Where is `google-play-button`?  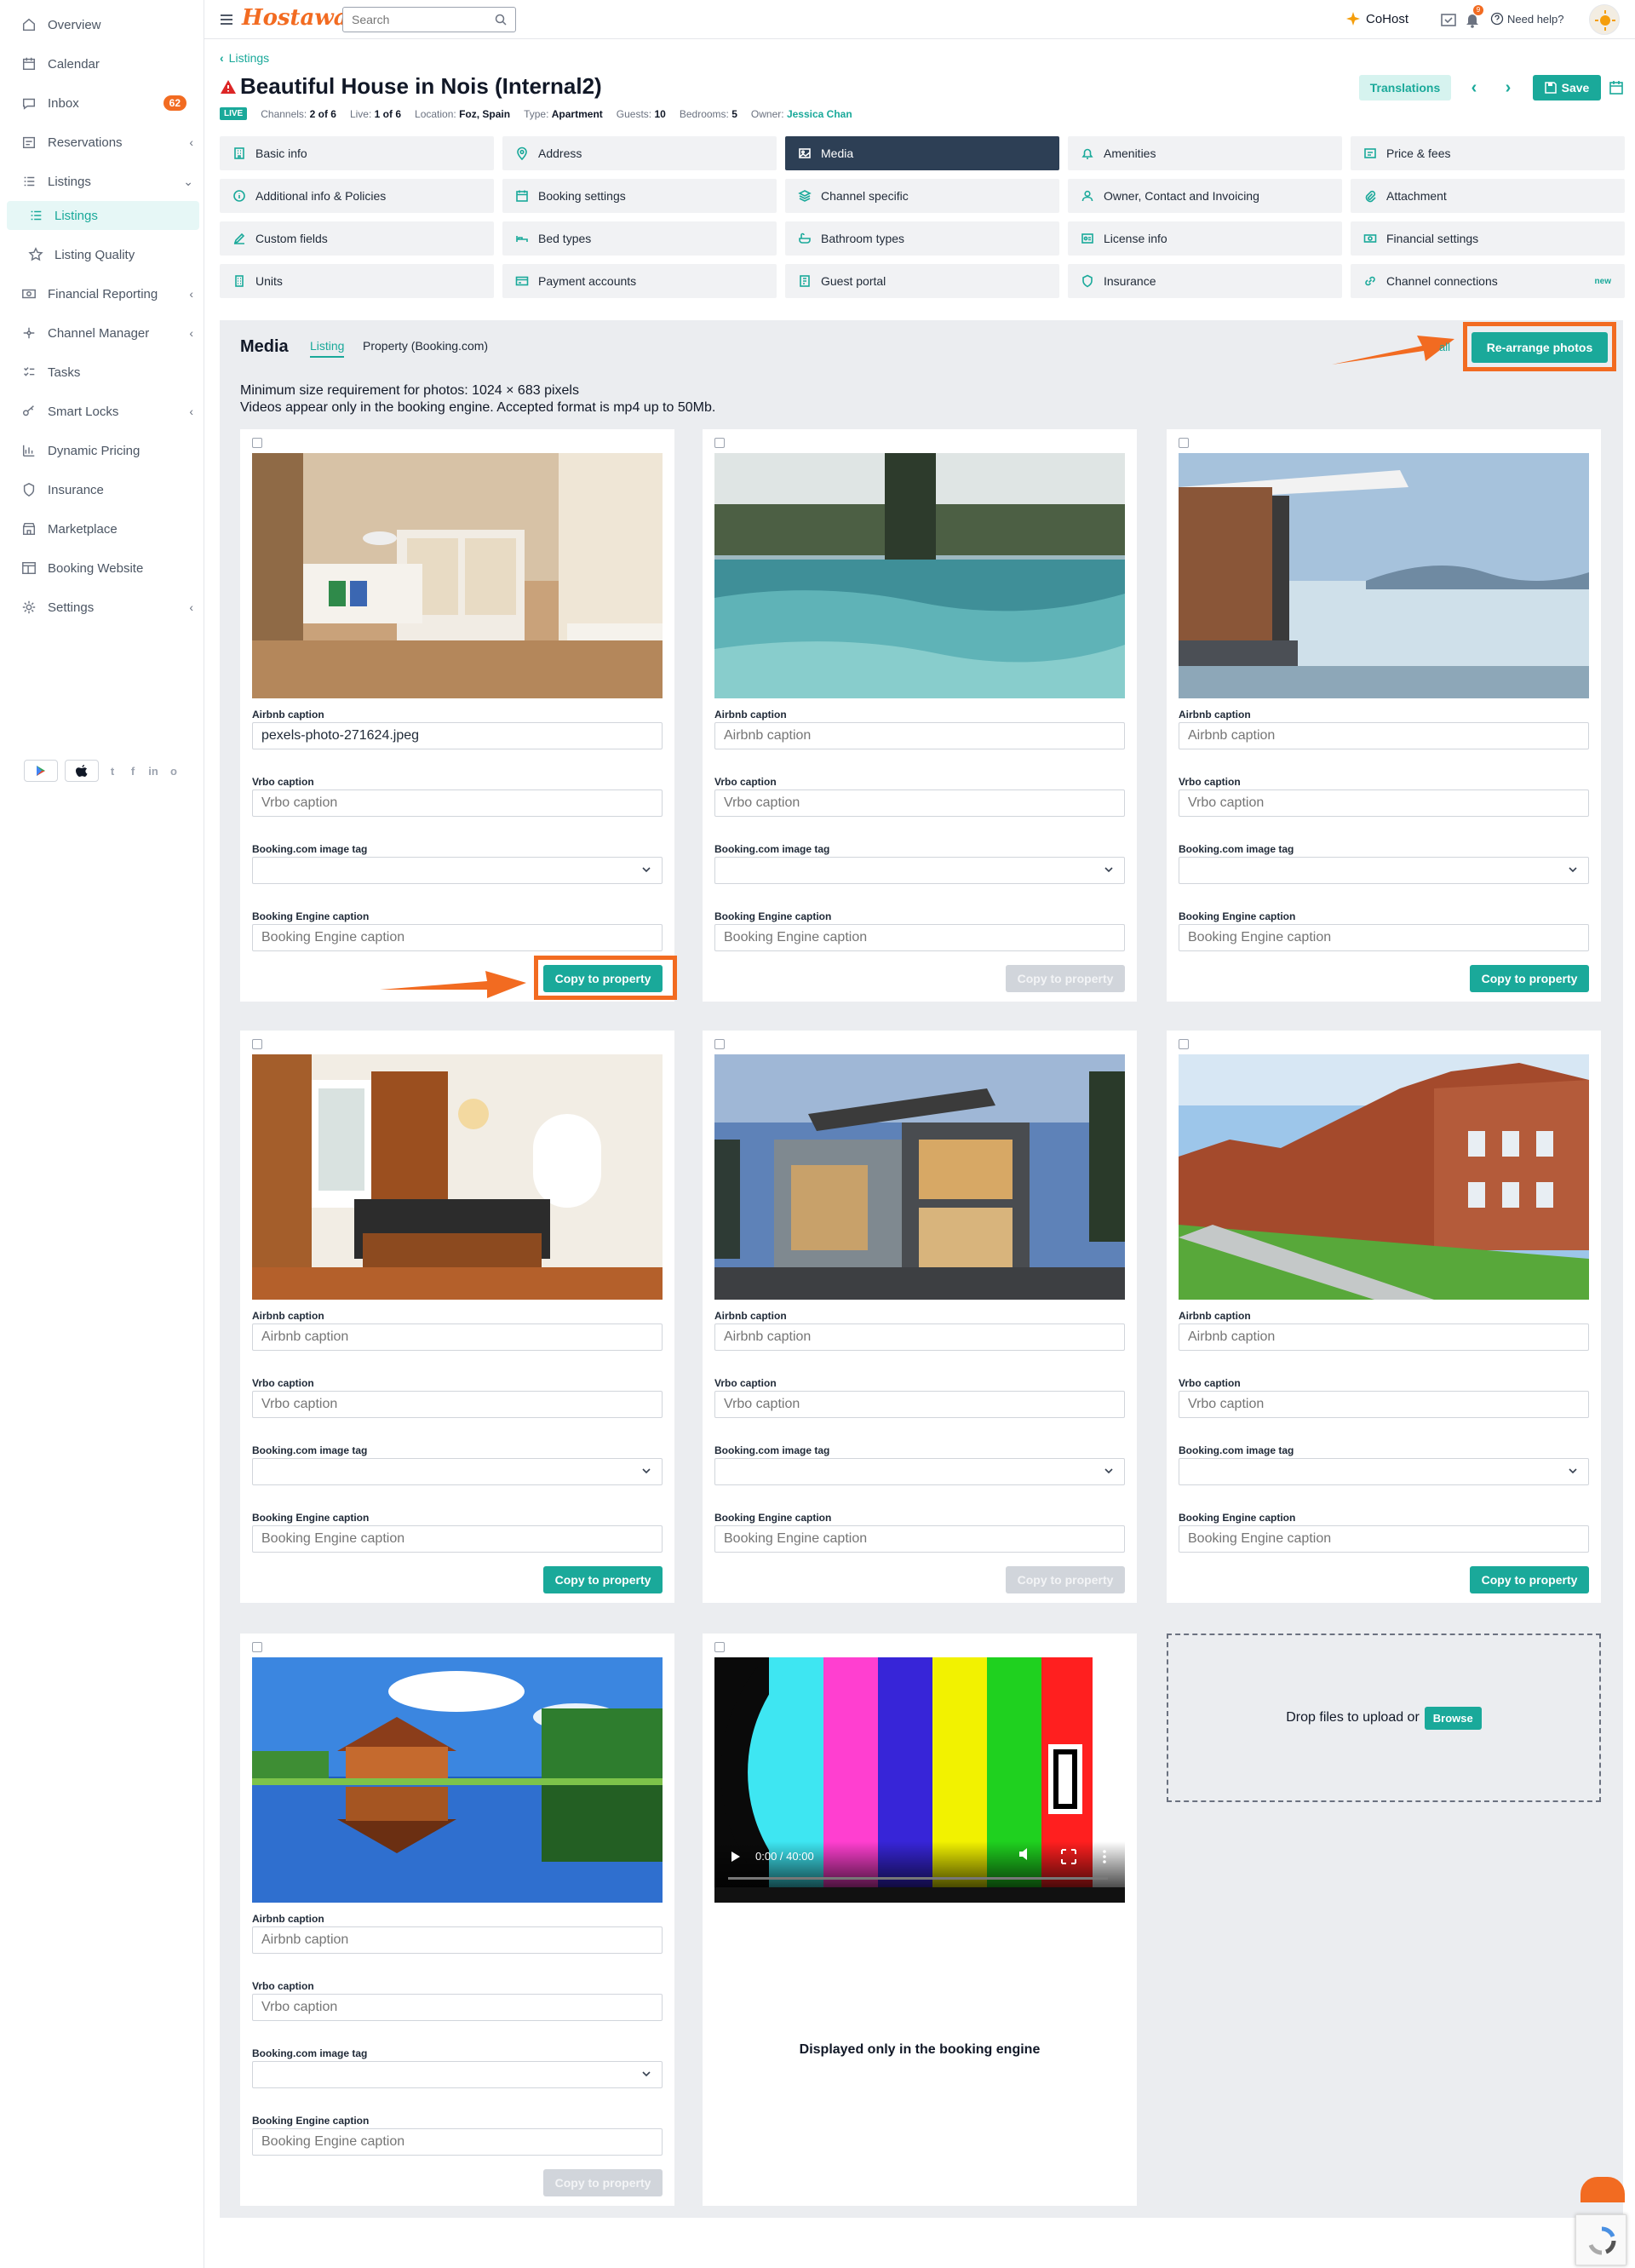 google-play-button is located at coordinates (41, 771).